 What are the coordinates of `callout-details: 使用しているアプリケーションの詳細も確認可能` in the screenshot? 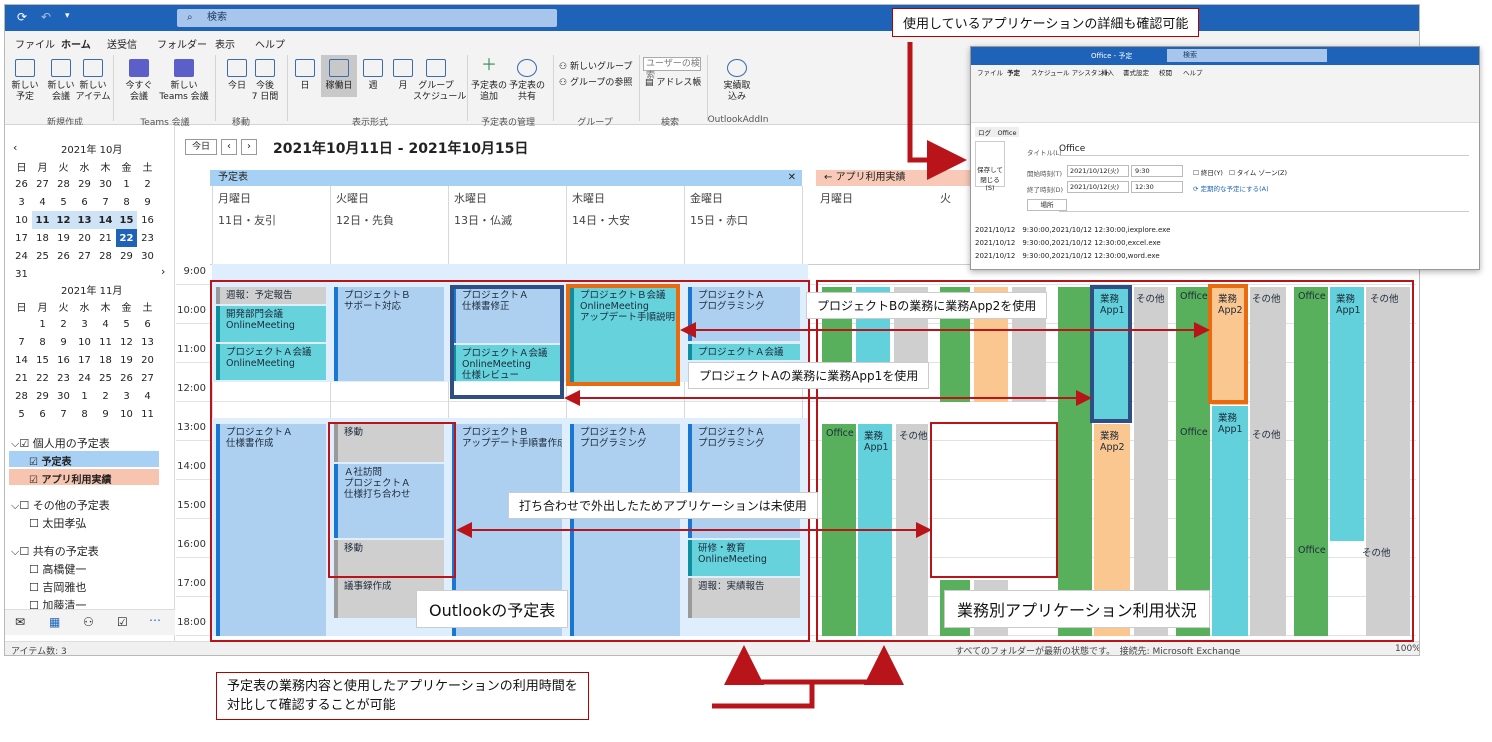 It's located at (1046, 22).